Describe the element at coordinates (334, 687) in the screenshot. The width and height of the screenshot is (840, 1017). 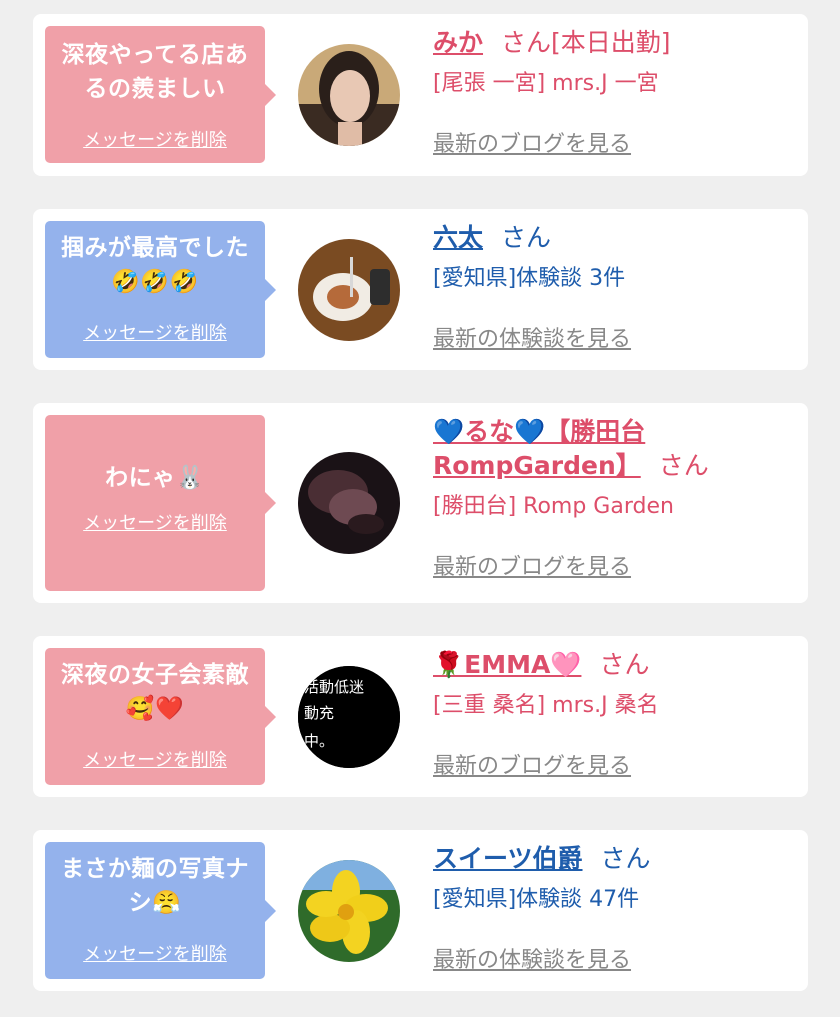
I see `avatar-text: 活動低迷` at that location.